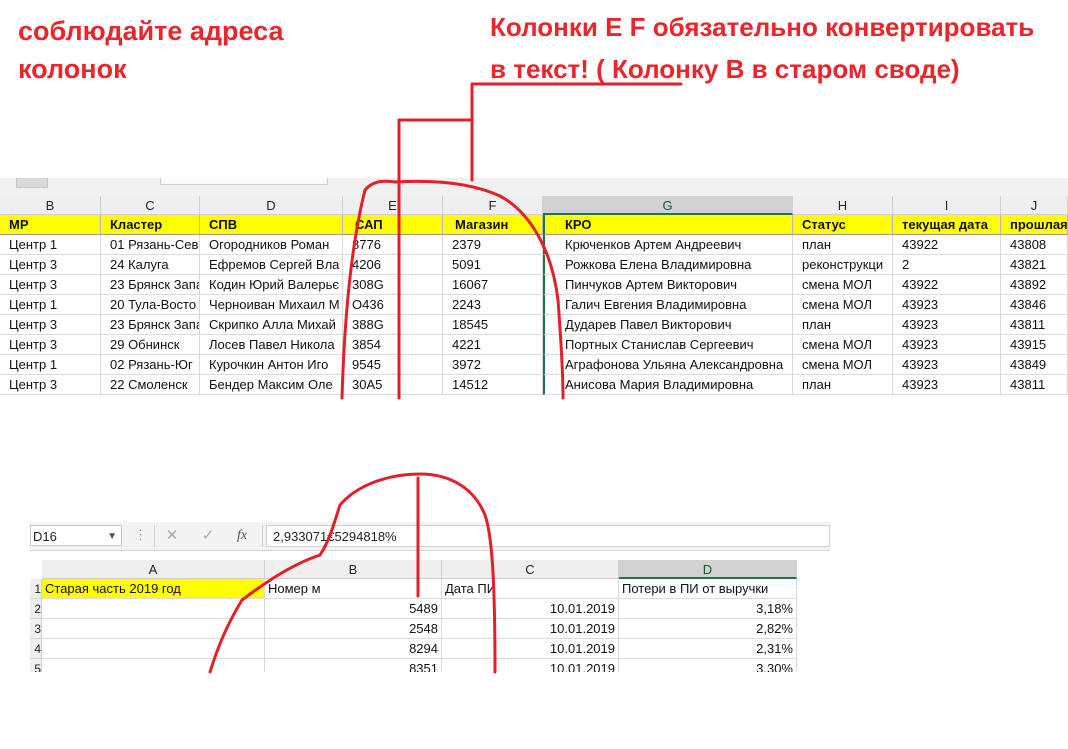 The height and width of the screenshot is (749, 1068). I want to click on table-cell: 24 Калуга, so click(150, 265).